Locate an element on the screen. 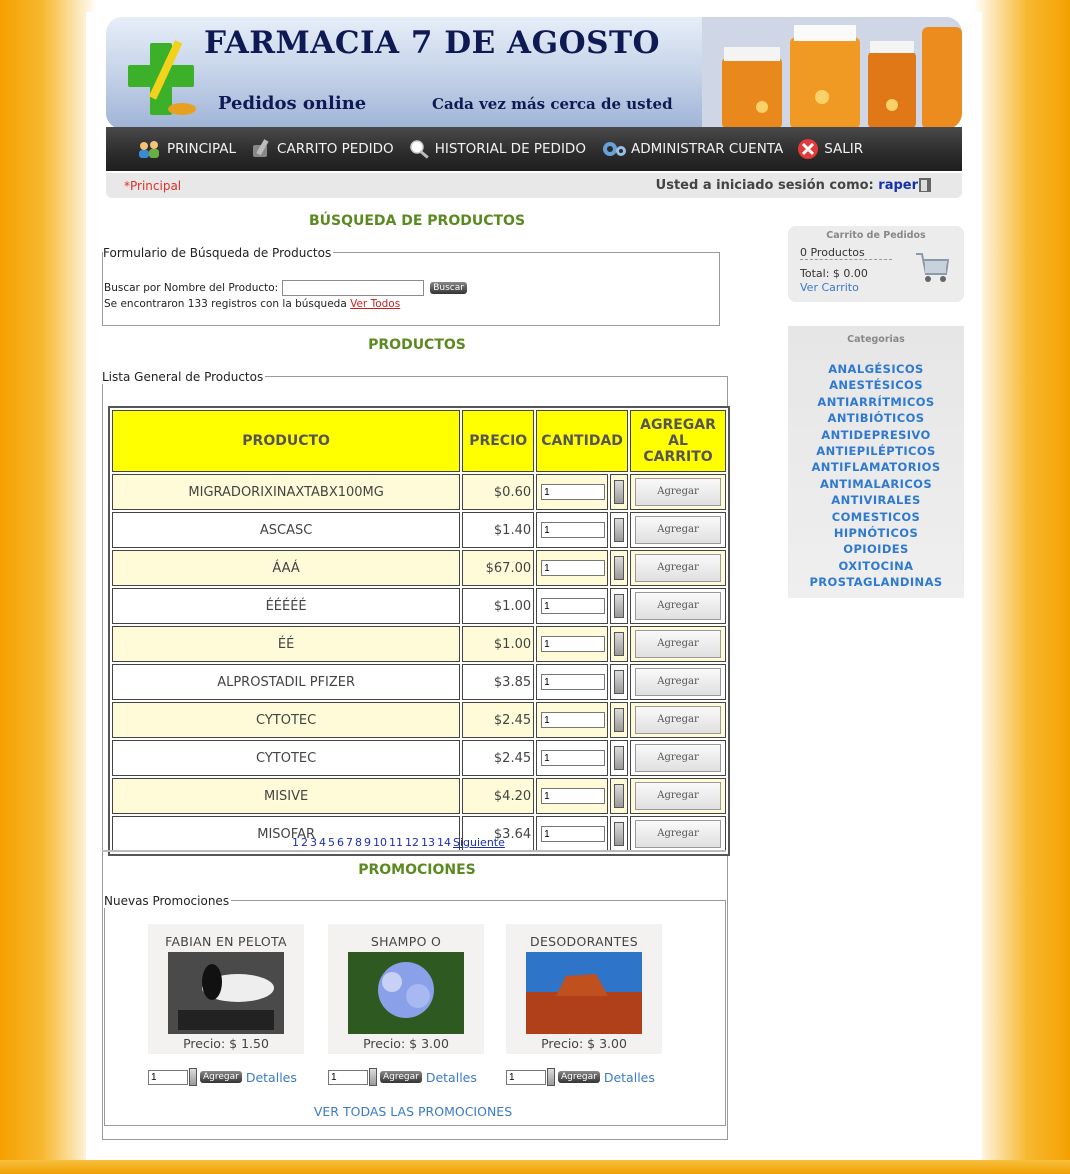  category-link: ANTIVIRALES is located at coordinates (876, 500).